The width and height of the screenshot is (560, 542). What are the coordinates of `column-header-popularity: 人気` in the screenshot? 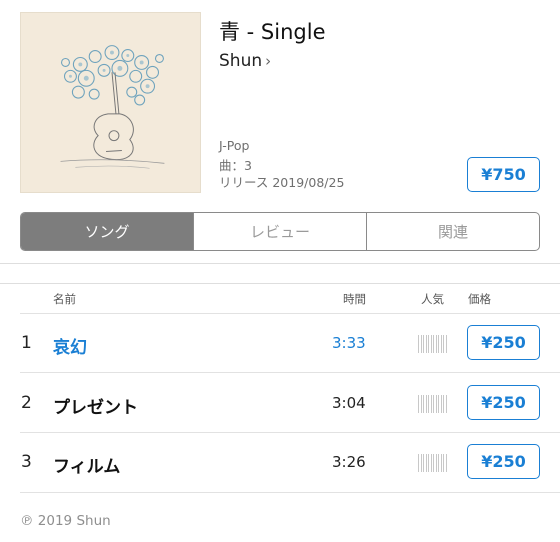 It's located at (432, 299).